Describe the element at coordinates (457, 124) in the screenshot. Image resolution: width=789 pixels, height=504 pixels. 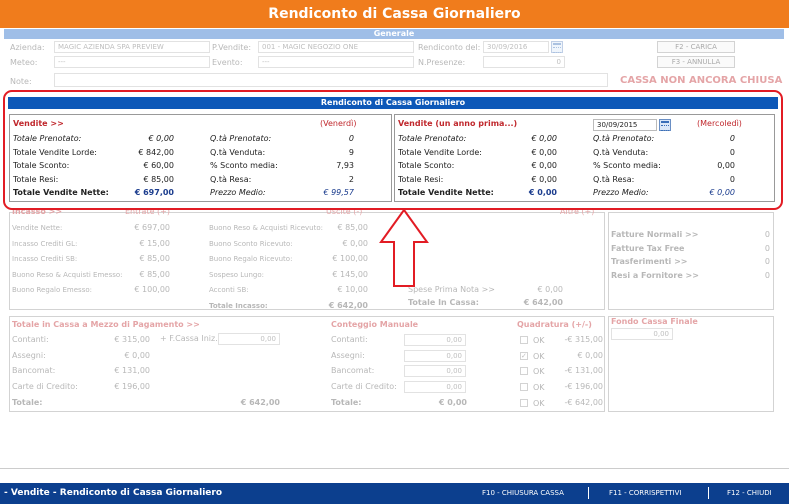
I see `vendite-prev-title: Vendite (un anno prima...)` at that location.